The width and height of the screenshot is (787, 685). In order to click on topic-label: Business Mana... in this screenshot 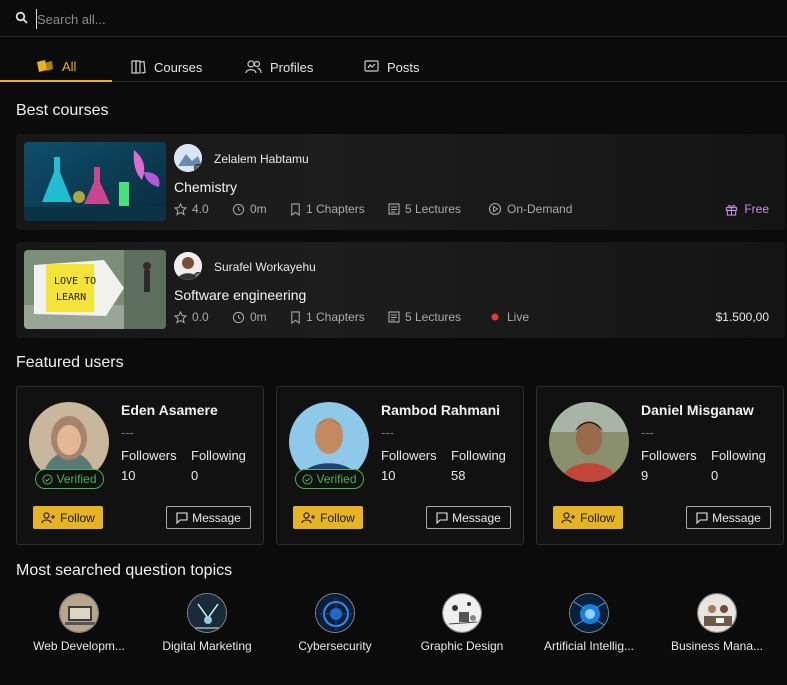, I will do `click(717, 646)`.